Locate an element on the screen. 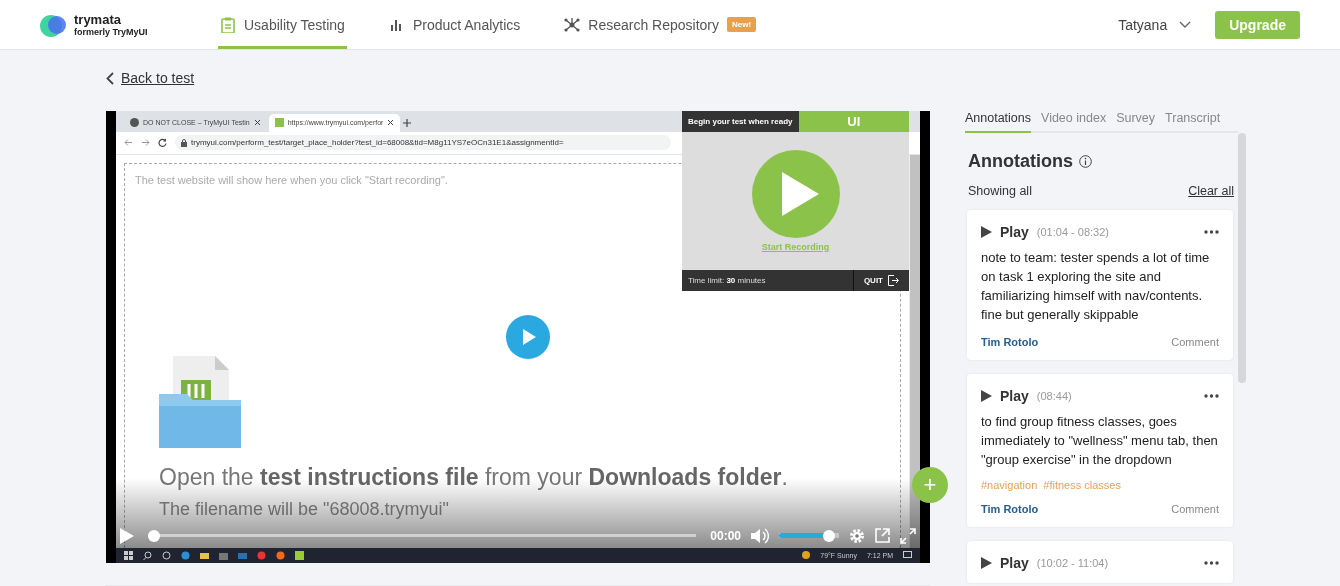 The width and height of the screenshot is (1340, 586). user-menu: Tatyana is located at coordinates (1155, 24).